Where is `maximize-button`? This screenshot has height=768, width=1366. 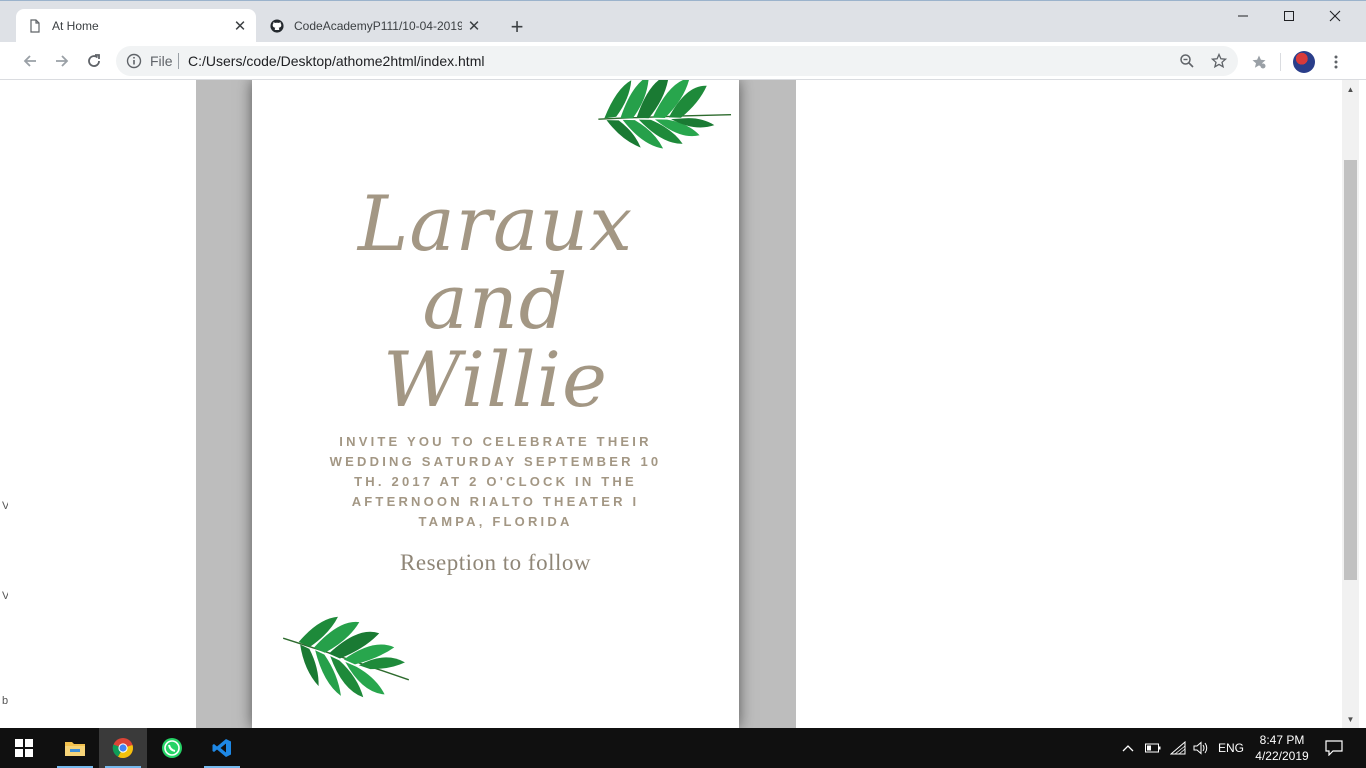
maximize-button is located at coordinates (1289, 16).